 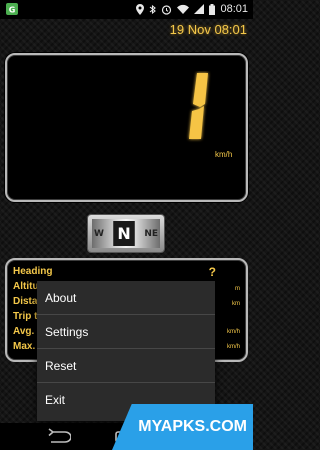 What do you see at coordinates (212, 272) in the screenshot?
I see `info-value-heading: ?` at bounding box center [212, 272].